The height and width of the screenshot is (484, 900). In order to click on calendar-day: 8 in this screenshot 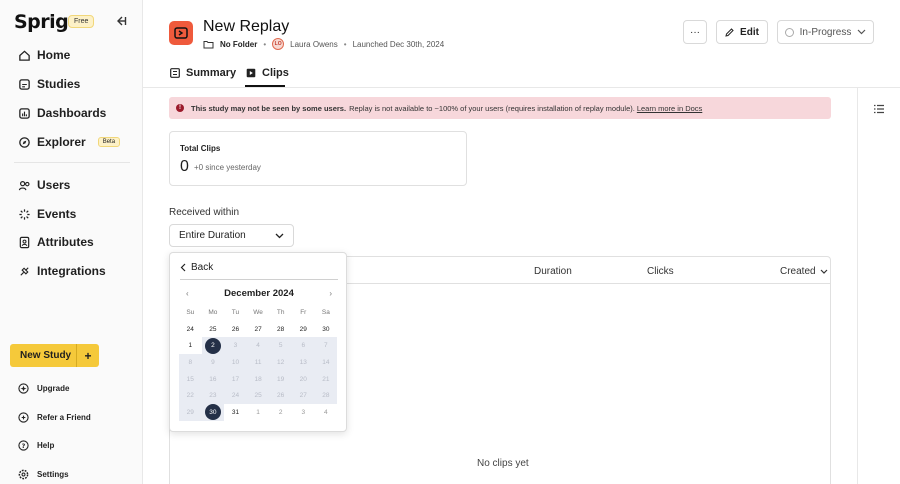, I will do `click(190, 362)`.